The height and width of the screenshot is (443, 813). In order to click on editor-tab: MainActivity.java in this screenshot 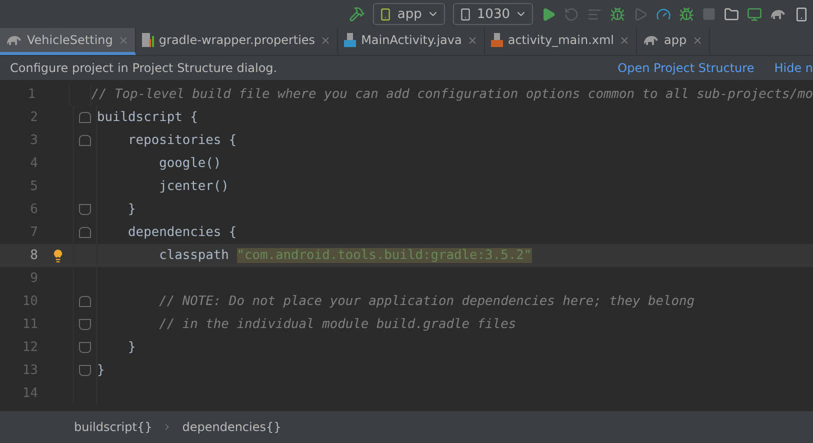, I will do `click(411, 41)`.